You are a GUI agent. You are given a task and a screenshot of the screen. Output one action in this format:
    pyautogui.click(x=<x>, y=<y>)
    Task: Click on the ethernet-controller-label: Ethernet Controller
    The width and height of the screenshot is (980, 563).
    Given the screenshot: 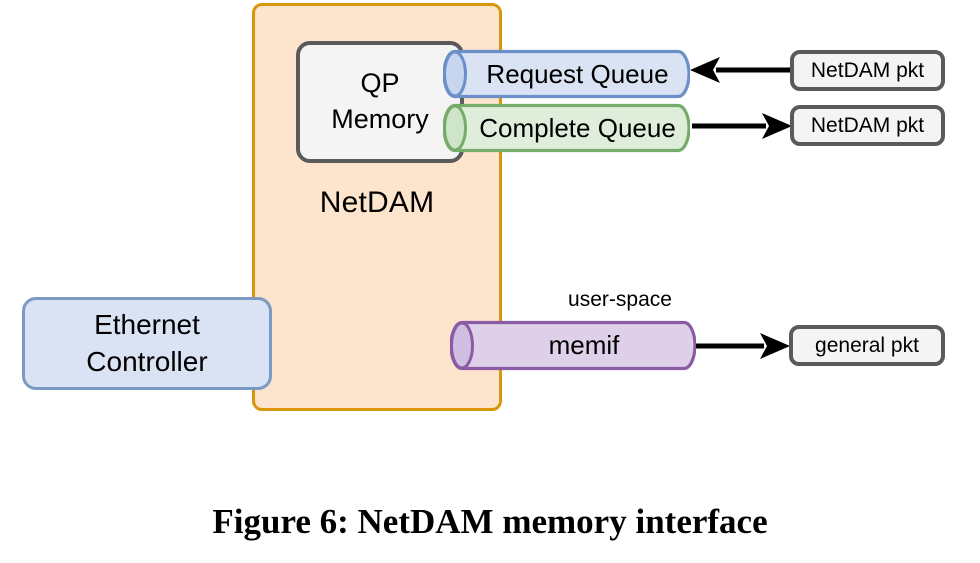 What is the action you would take?
    pyautogui.click(x=146, y=343)
    